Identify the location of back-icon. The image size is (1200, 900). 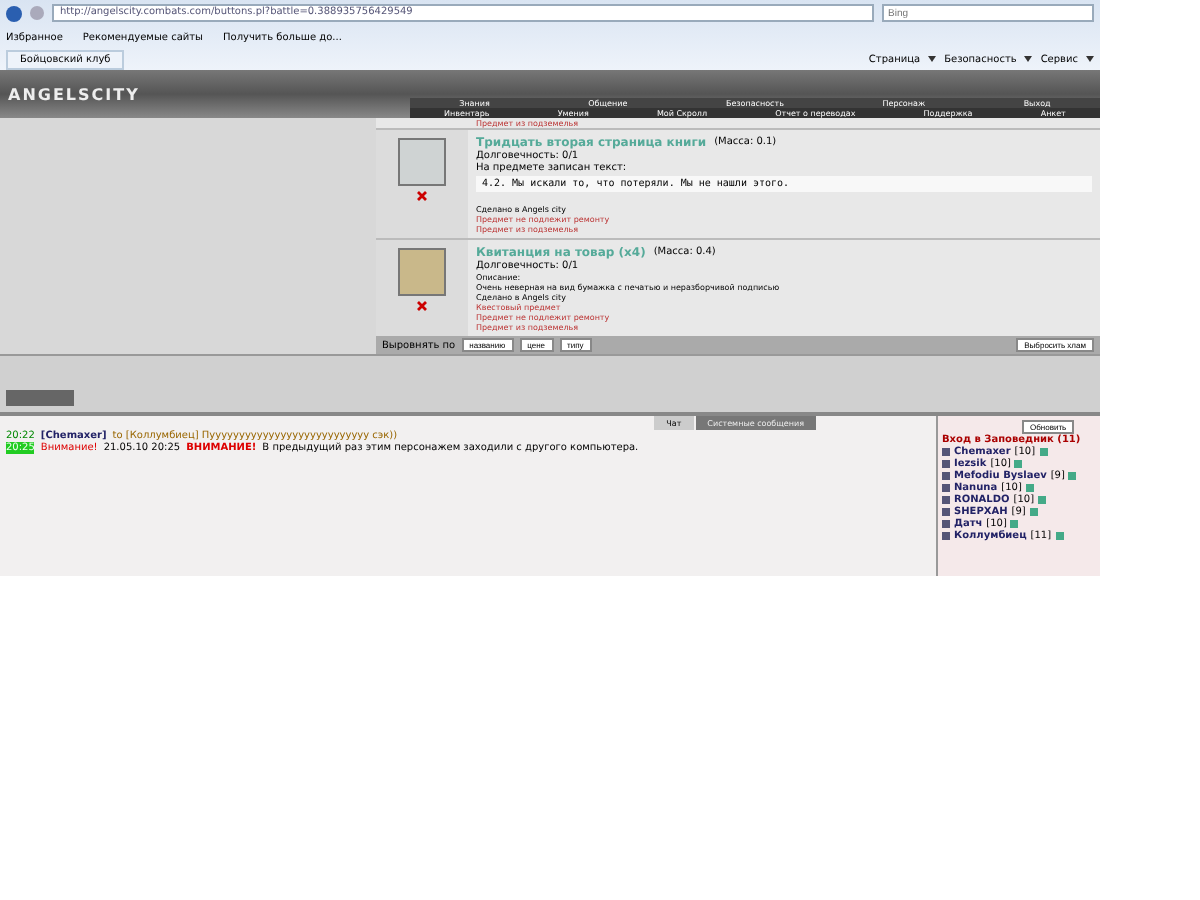
(14, 13).